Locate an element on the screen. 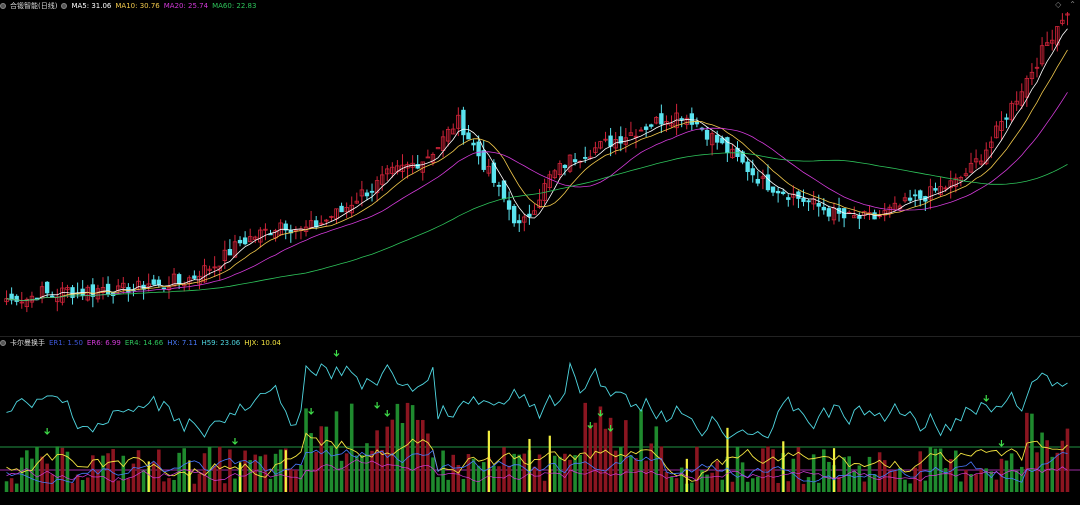 The image size is (1080, 505). ma60-label: MA60: 22.83 is located at coordinates (234, 6).